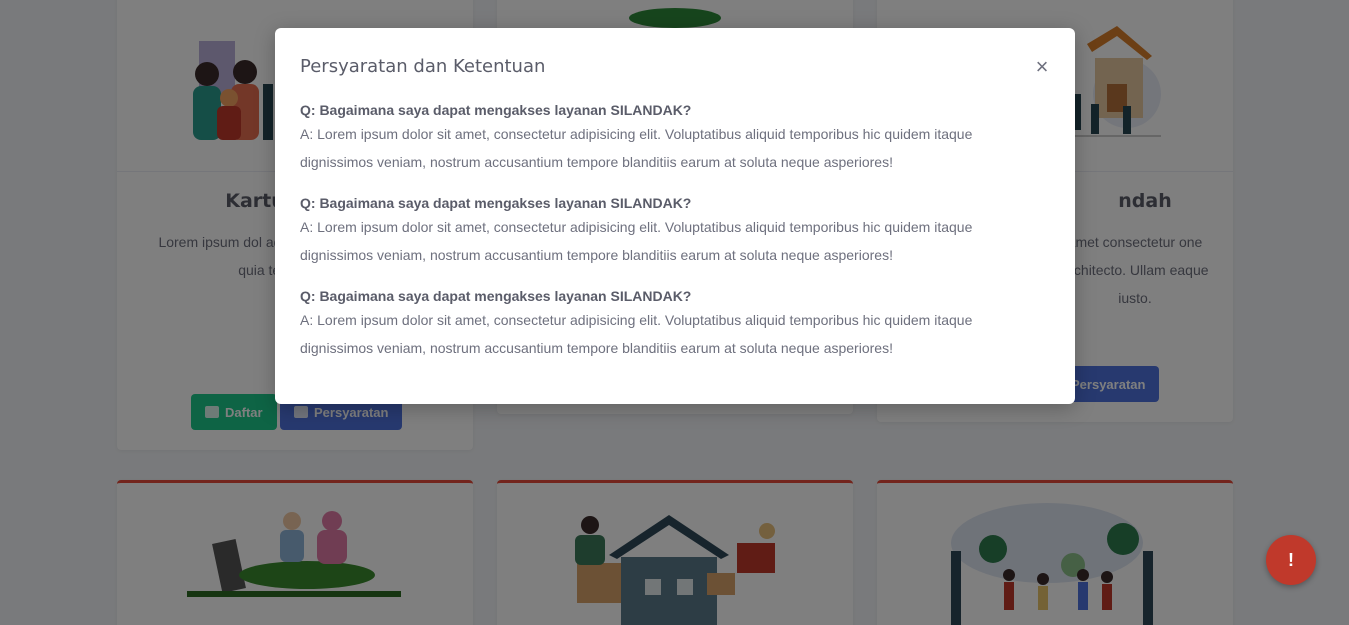 The image size is (1349, 625). What do you see at coordinates (1291, 560) in the screenshot?
I see `alert-button: !` at bounding box center [1291, 560].